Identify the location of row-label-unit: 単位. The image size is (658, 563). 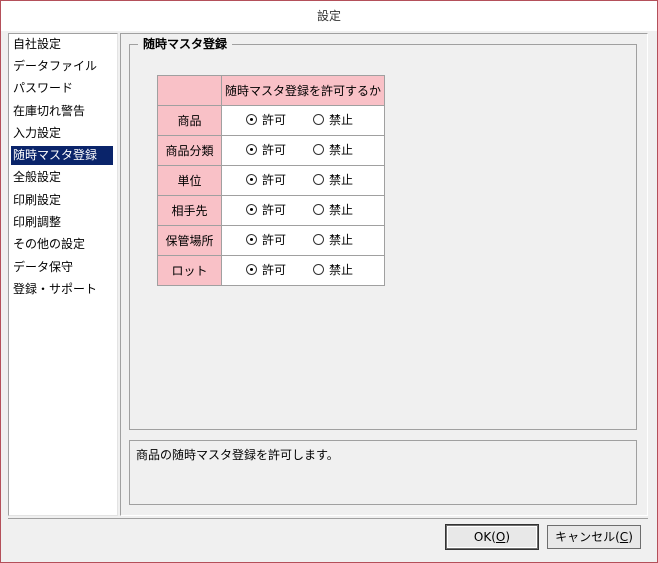
(189, 180).